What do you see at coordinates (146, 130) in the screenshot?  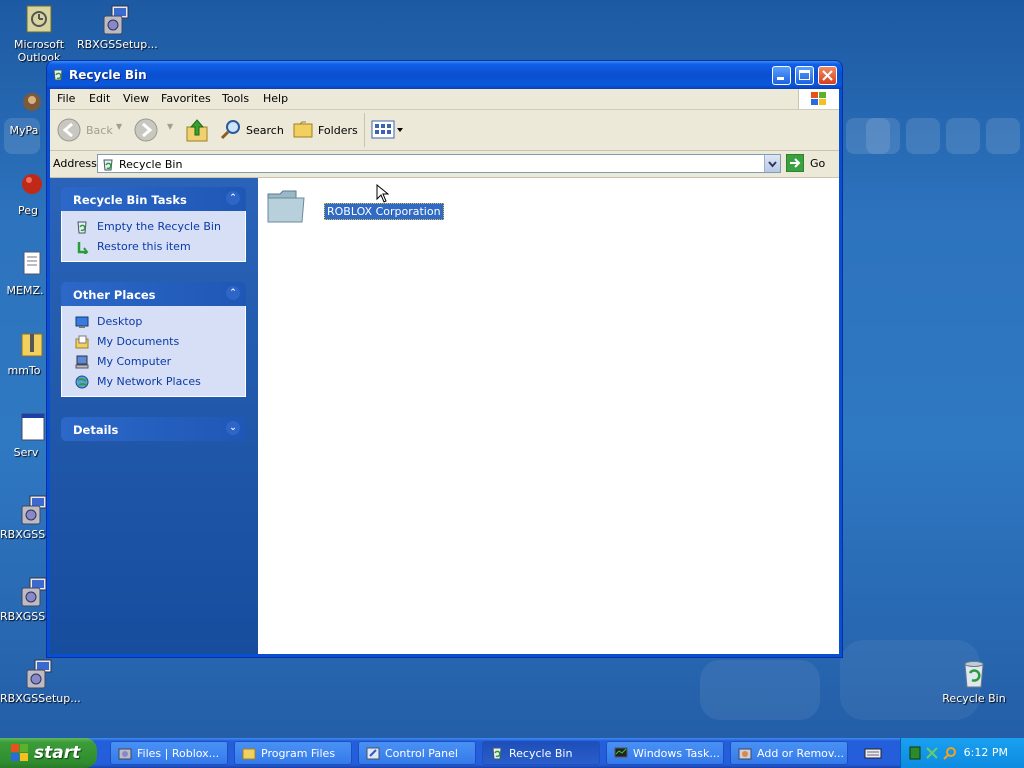 I see `forward-arrow-icon` at bounding box center [146, 130].